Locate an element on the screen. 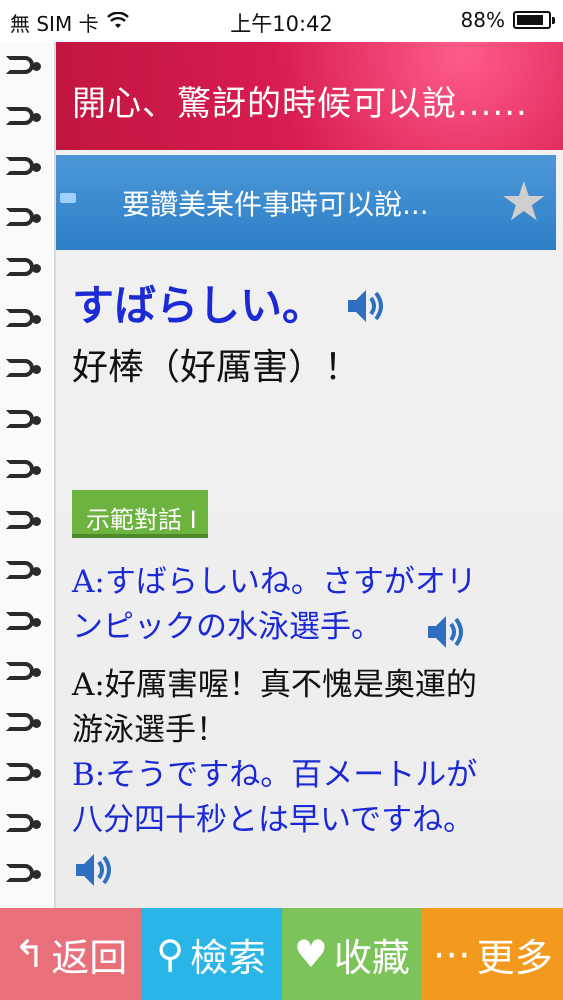 This screenshot has width=563, height=1000. example-dialogue-tag: 示範對話 I is located at coordinates (140, 514).